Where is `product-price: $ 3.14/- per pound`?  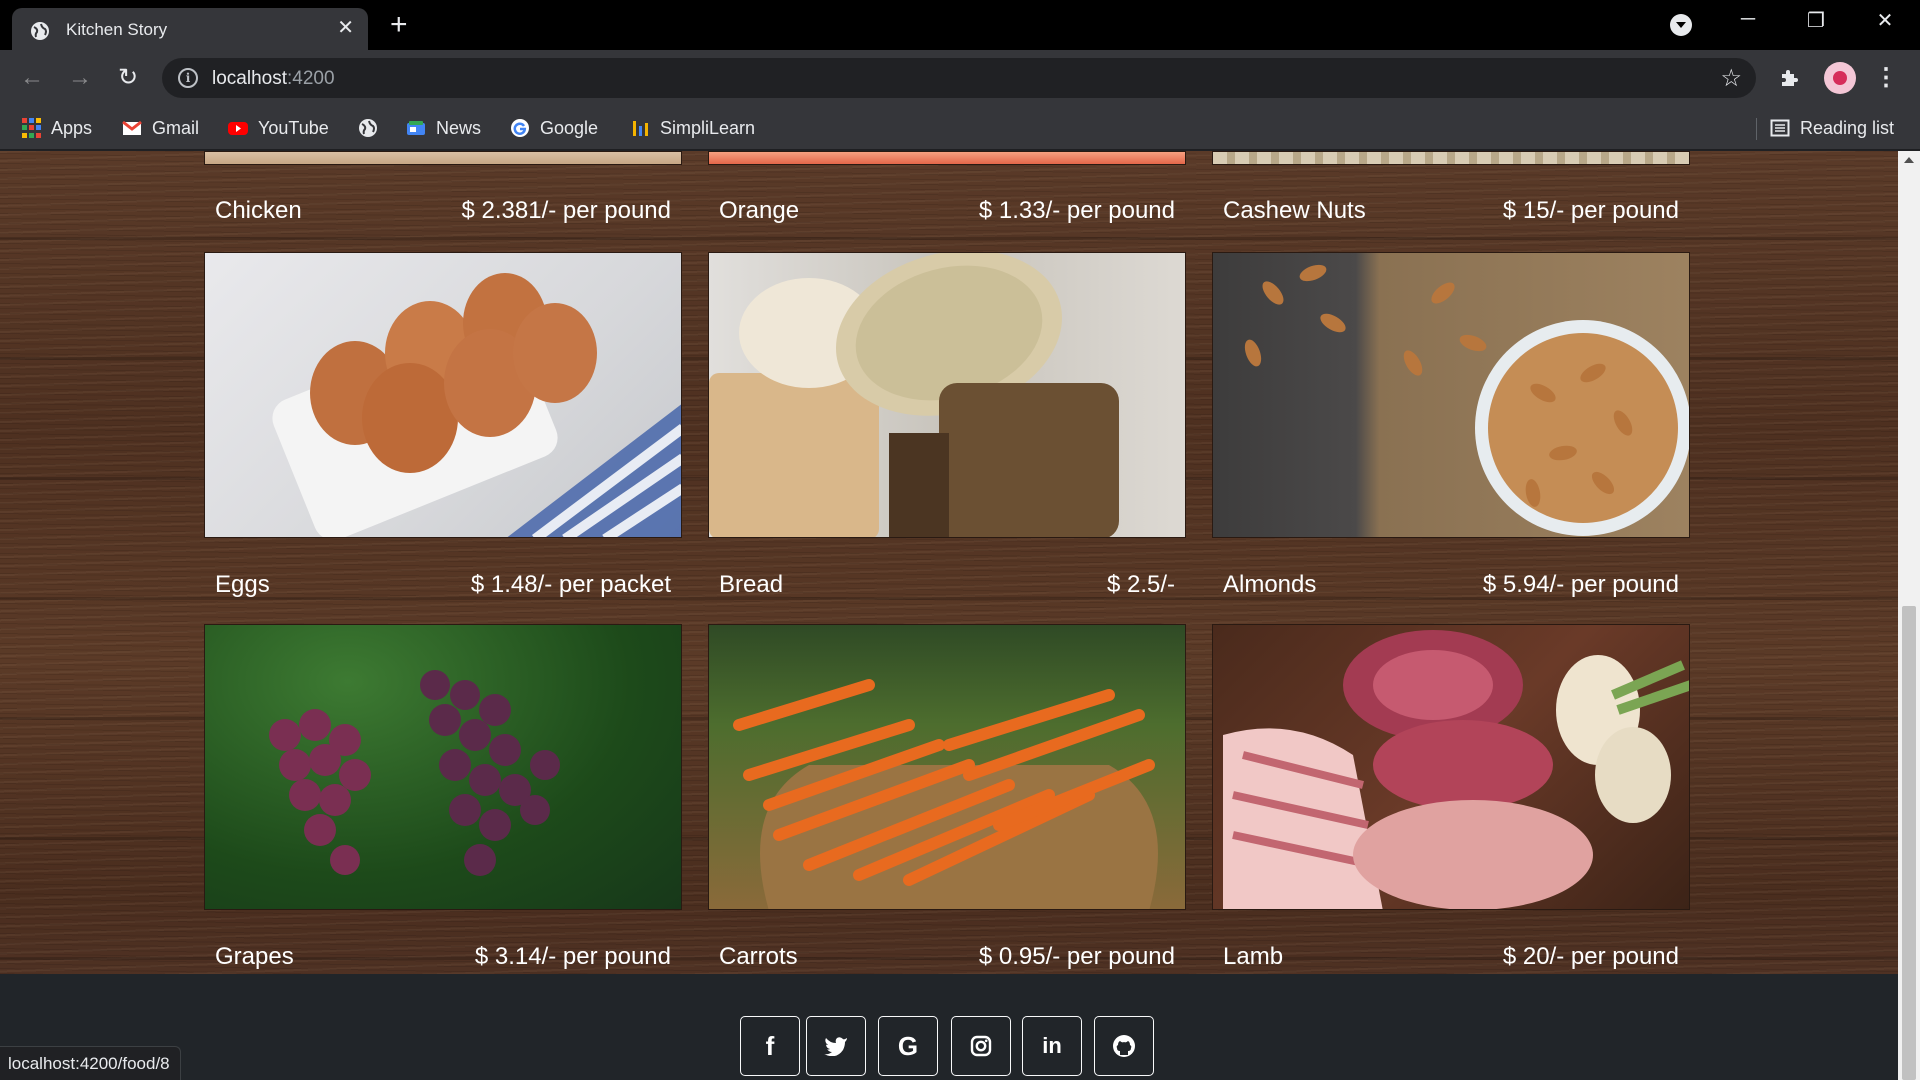 product-price: $ 3.14/- per pound is located at coordinates (572, 956).